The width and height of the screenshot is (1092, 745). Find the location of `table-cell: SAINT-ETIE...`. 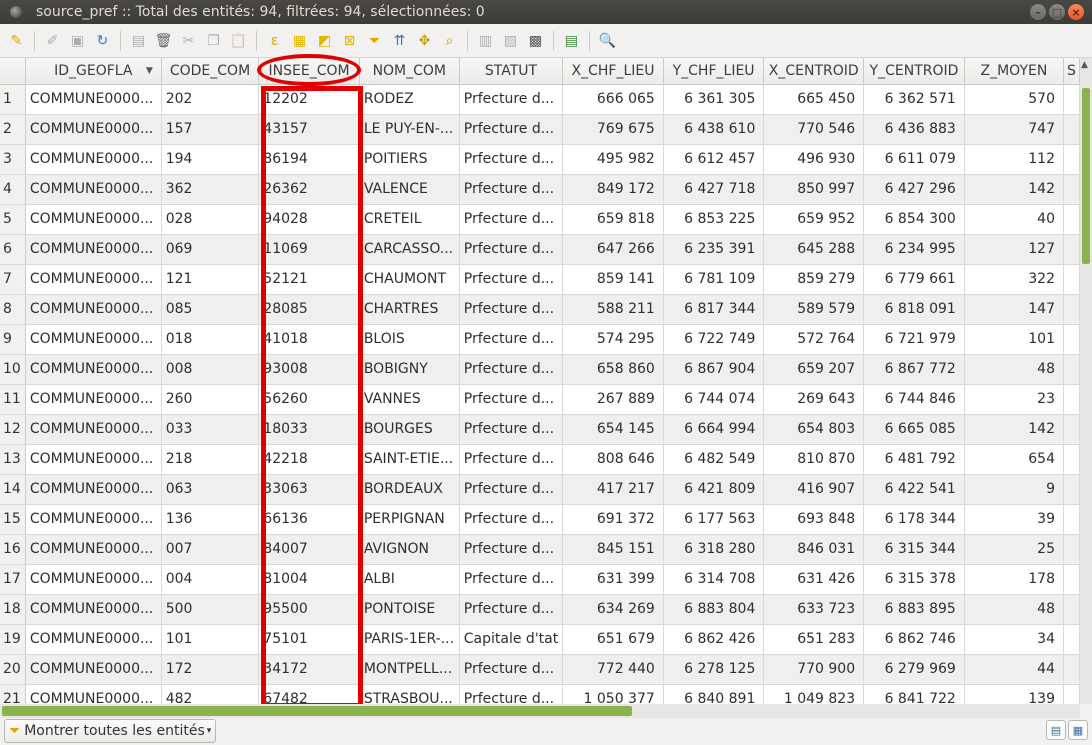

table-cell: SAINT-ETIE... is located at coordinates (409, 459).